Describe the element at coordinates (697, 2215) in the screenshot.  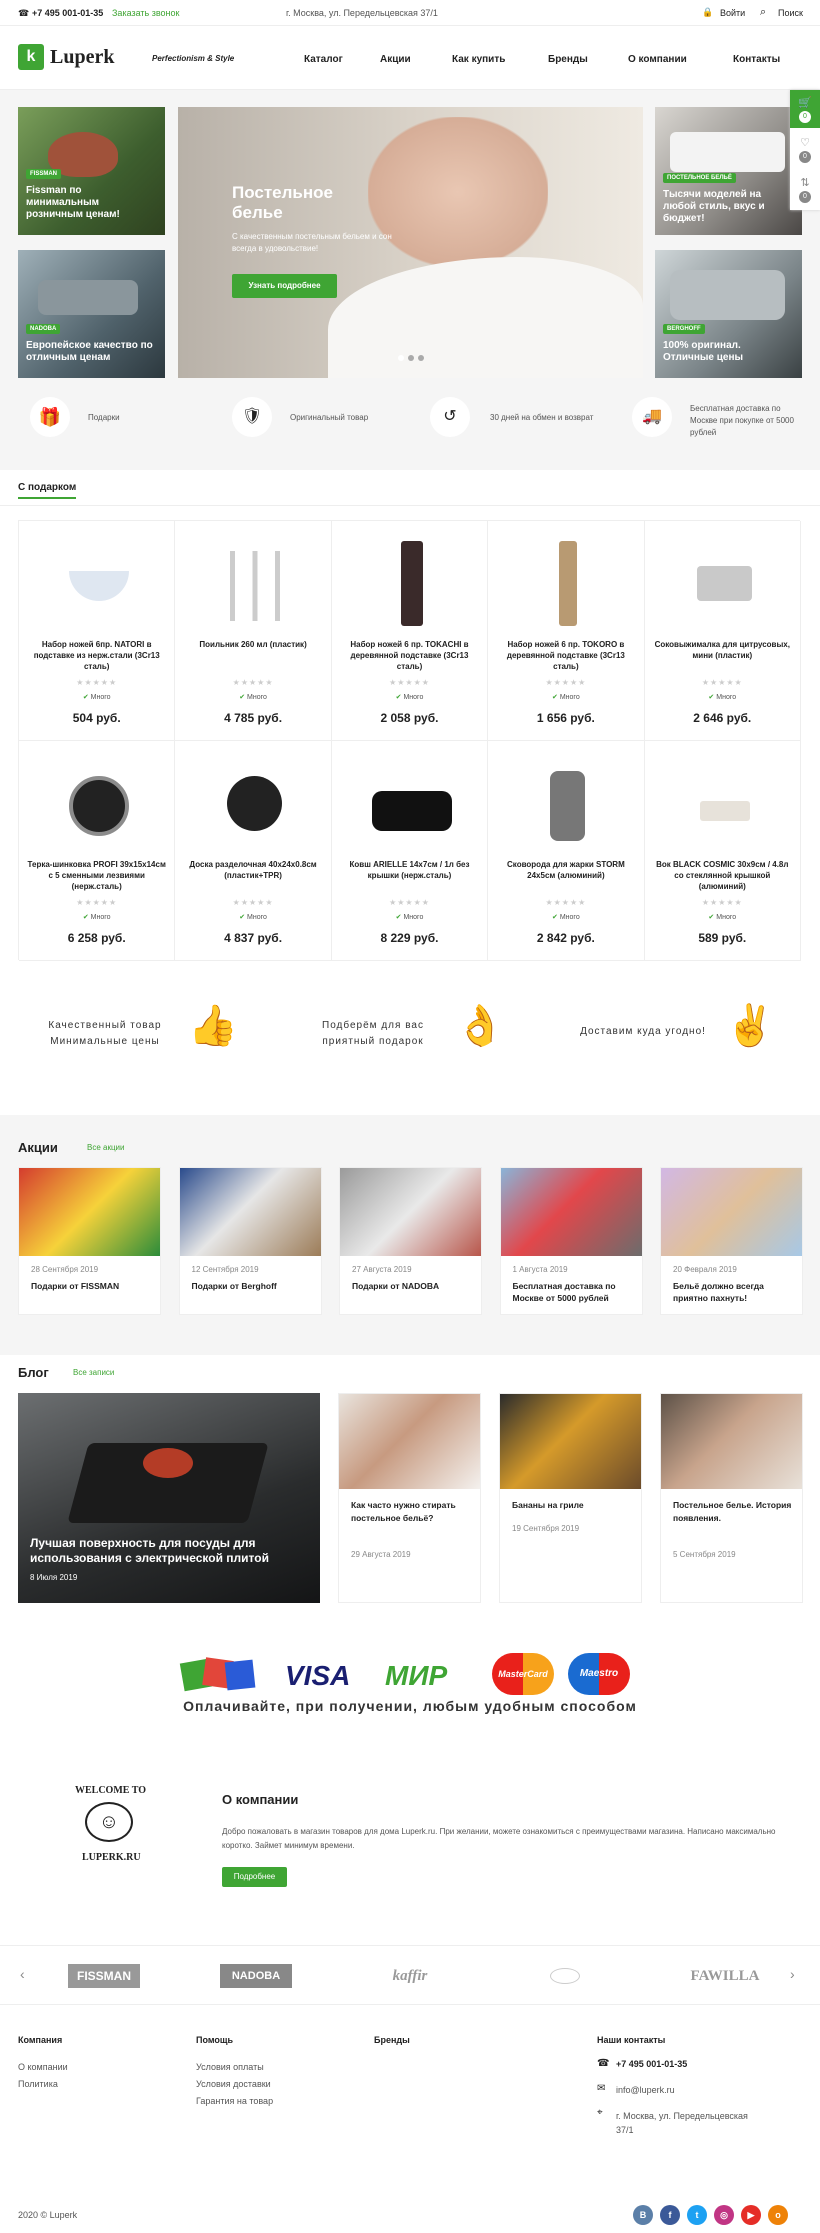
I see `twitter-icon: t` at that location.